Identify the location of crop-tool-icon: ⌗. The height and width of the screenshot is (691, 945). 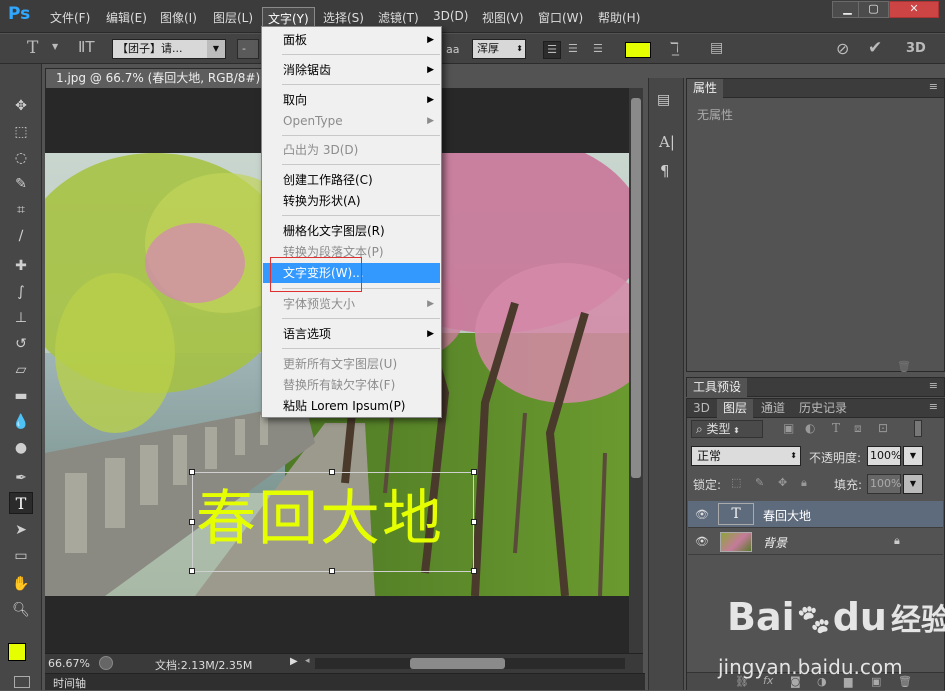
(21, 210).